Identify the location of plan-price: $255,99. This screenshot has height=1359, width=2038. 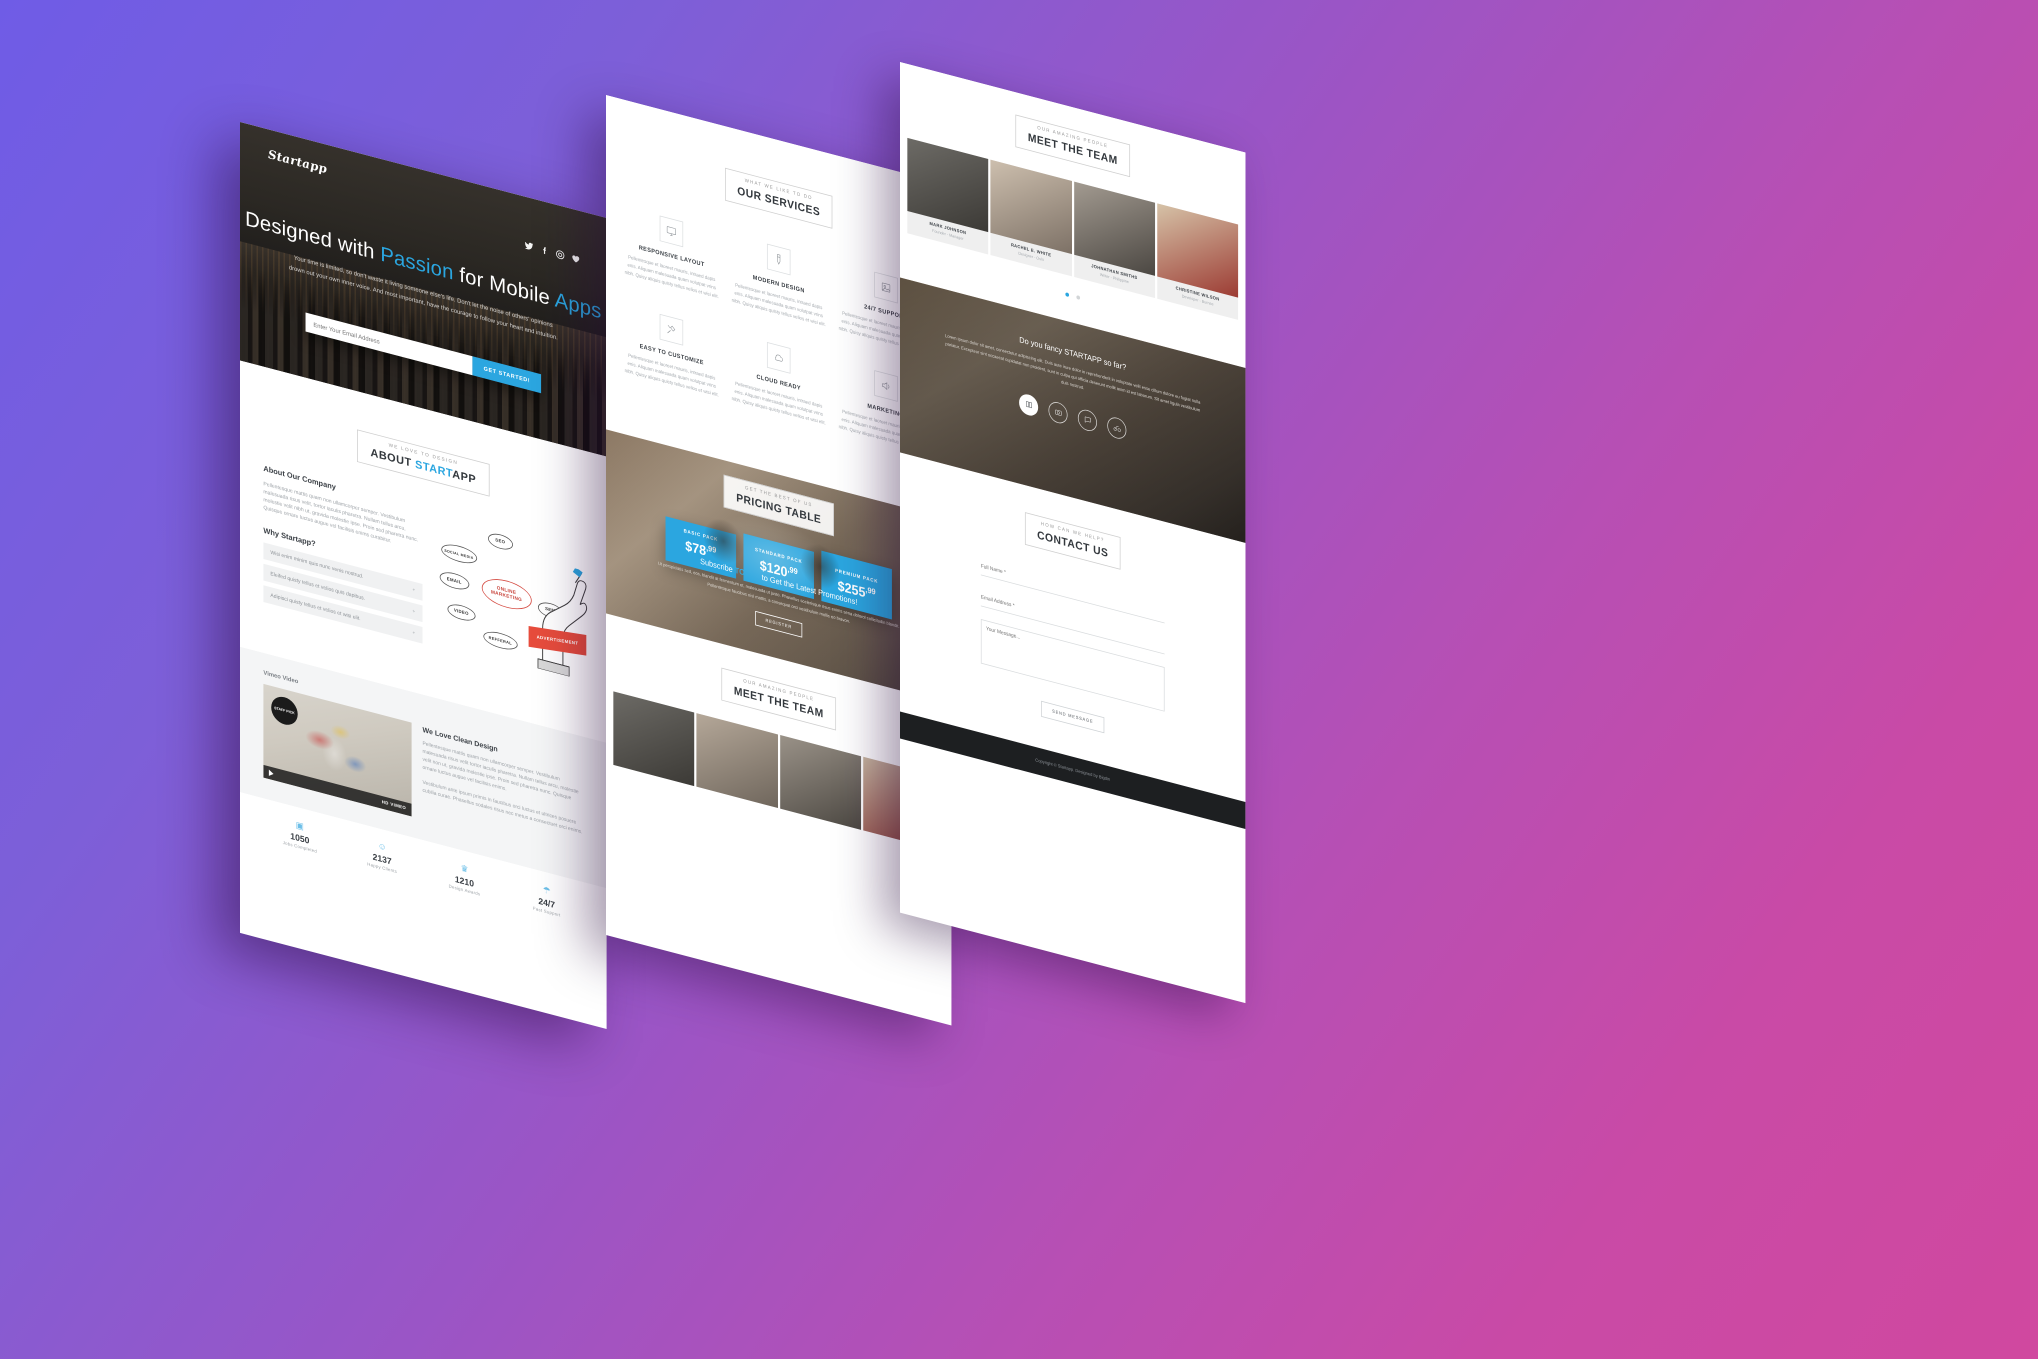
(857, 591).